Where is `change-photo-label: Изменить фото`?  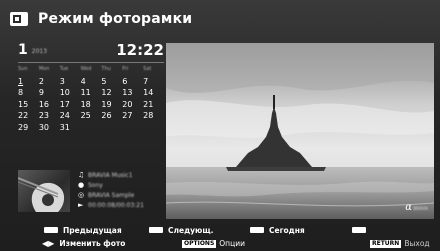 change-photo-label: Изменить фото is located at coordinates (92, 243).